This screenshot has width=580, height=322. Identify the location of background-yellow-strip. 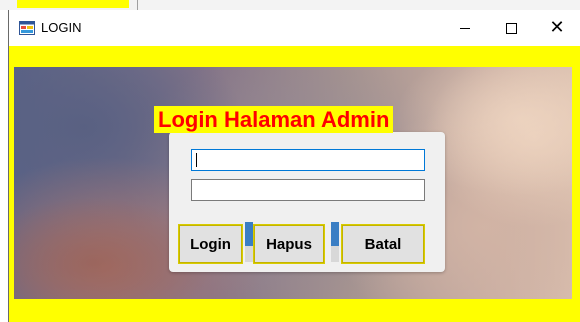
(73, 4).